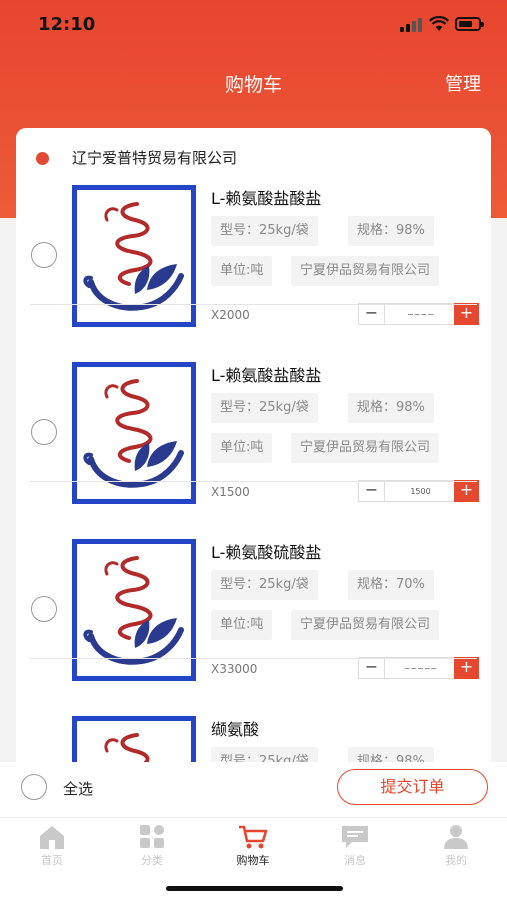 The width and height of the screenshot is (507, 900). I want to click on product-thumbnail, so click(134, 742).